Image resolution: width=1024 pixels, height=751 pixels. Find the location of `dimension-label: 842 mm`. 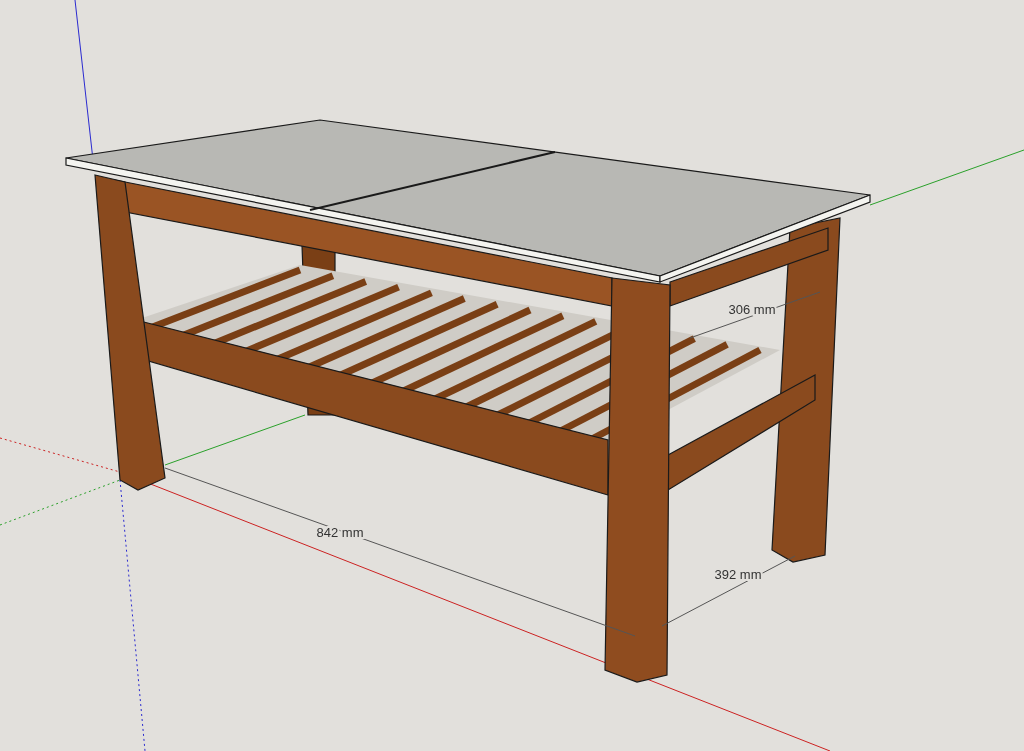

dimension-label: 842 mm is located at coordinates (340, 532).